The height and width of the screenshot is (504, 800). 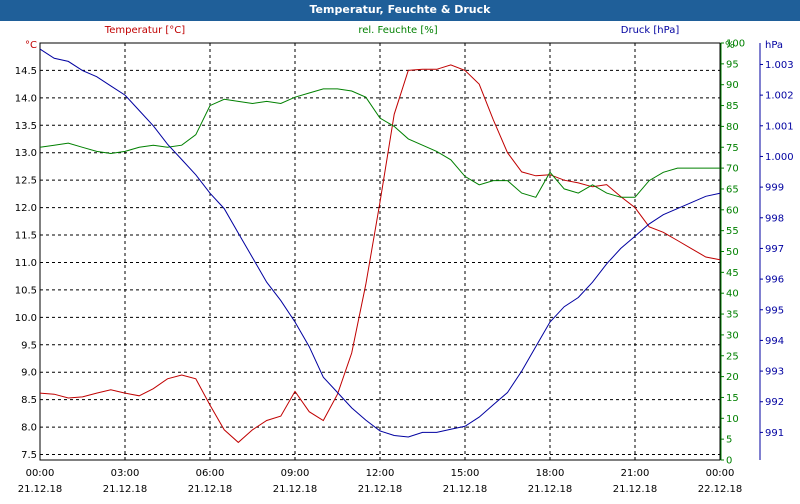 I want to click on temperature-tick-label: 12.0, so click(x=26, y=208).